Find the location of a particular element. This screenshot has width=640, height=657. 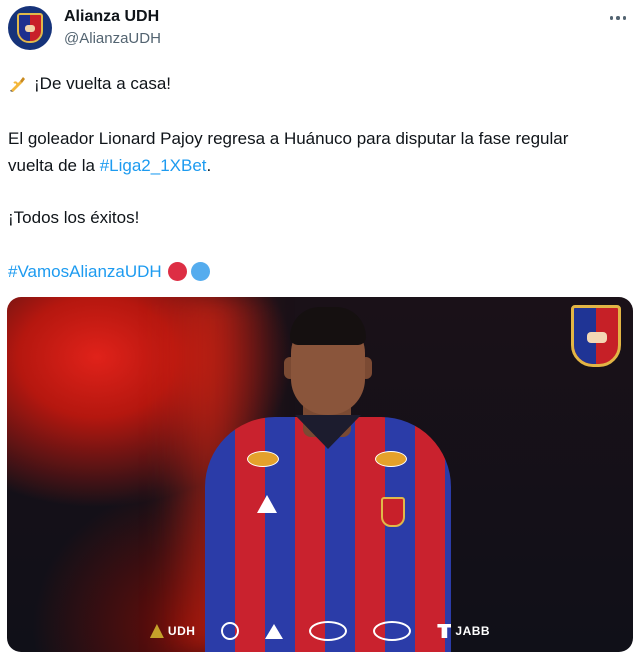

sponsor-performance is located at coordinates (274, 631).